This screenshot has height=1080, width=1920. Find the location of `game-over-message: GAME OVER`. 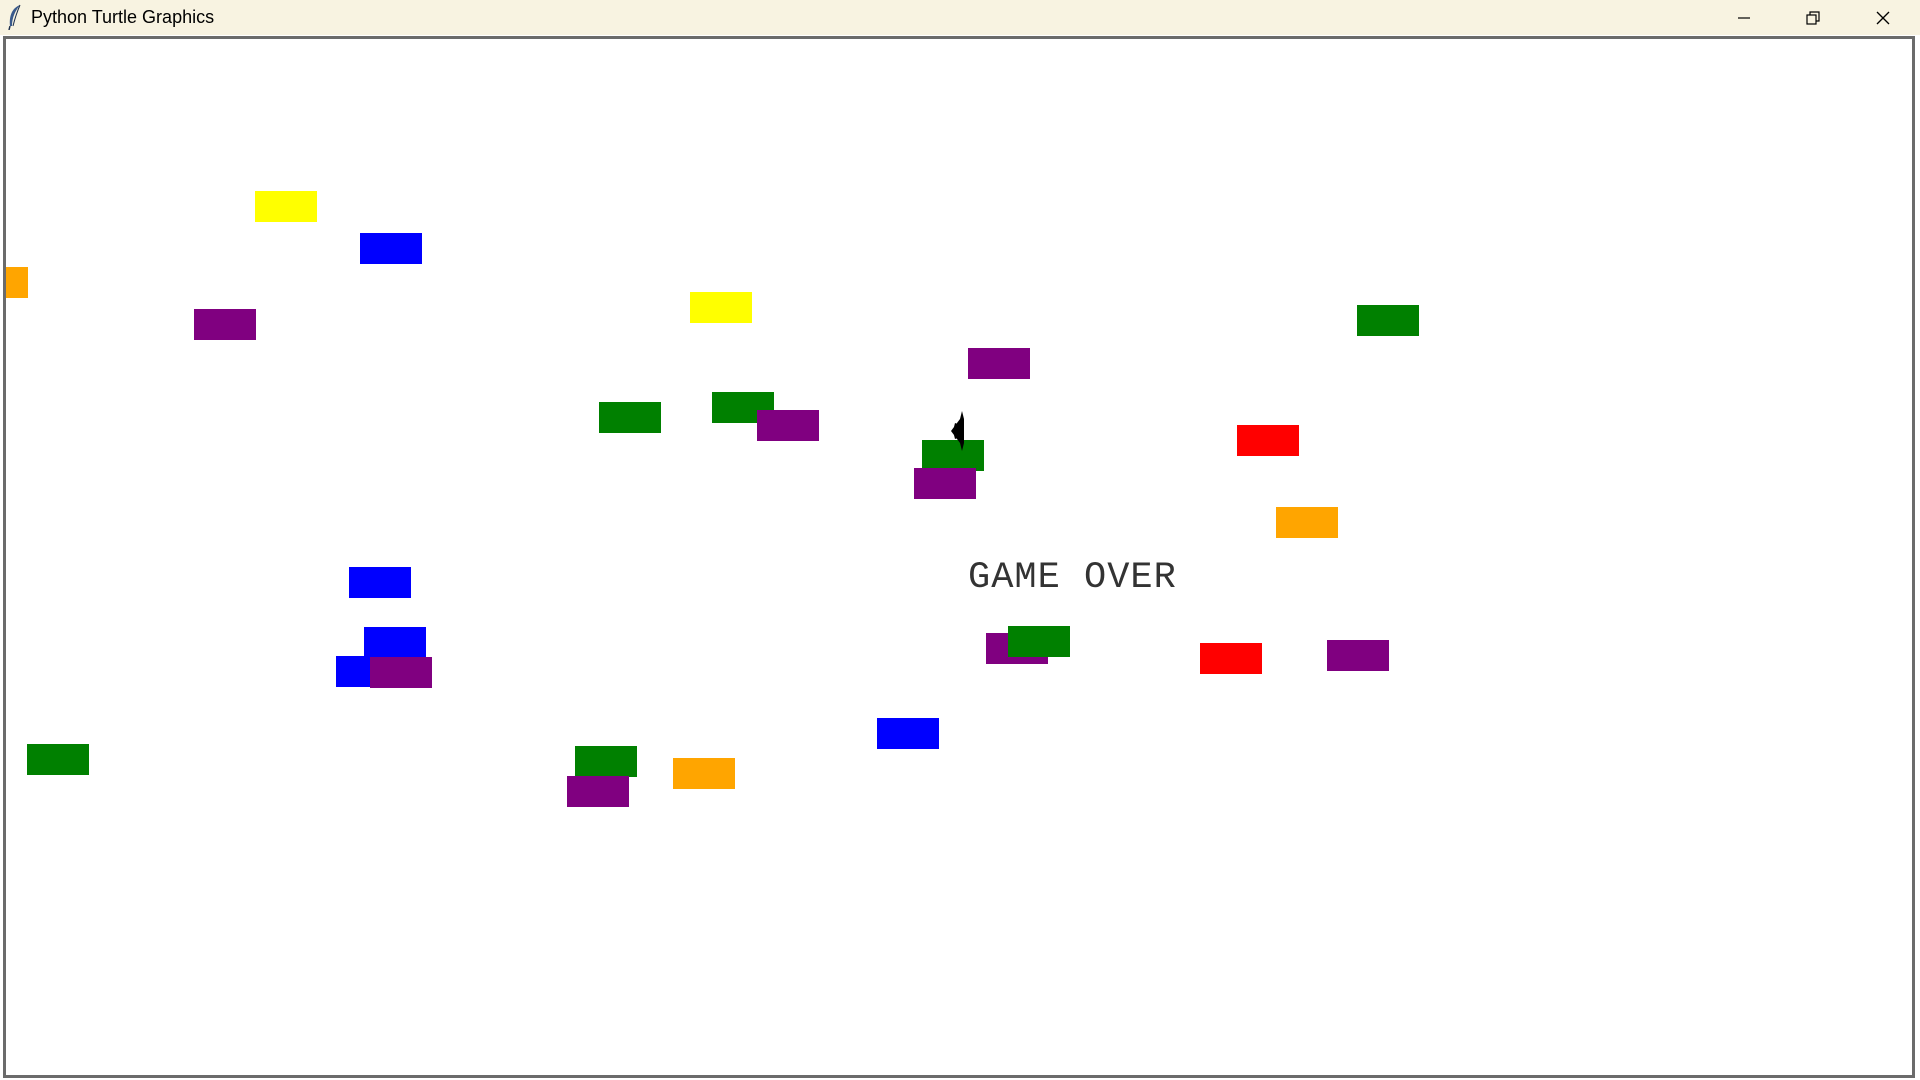

game-over-message: GAME OVER is located at coordinates (1072, 578).